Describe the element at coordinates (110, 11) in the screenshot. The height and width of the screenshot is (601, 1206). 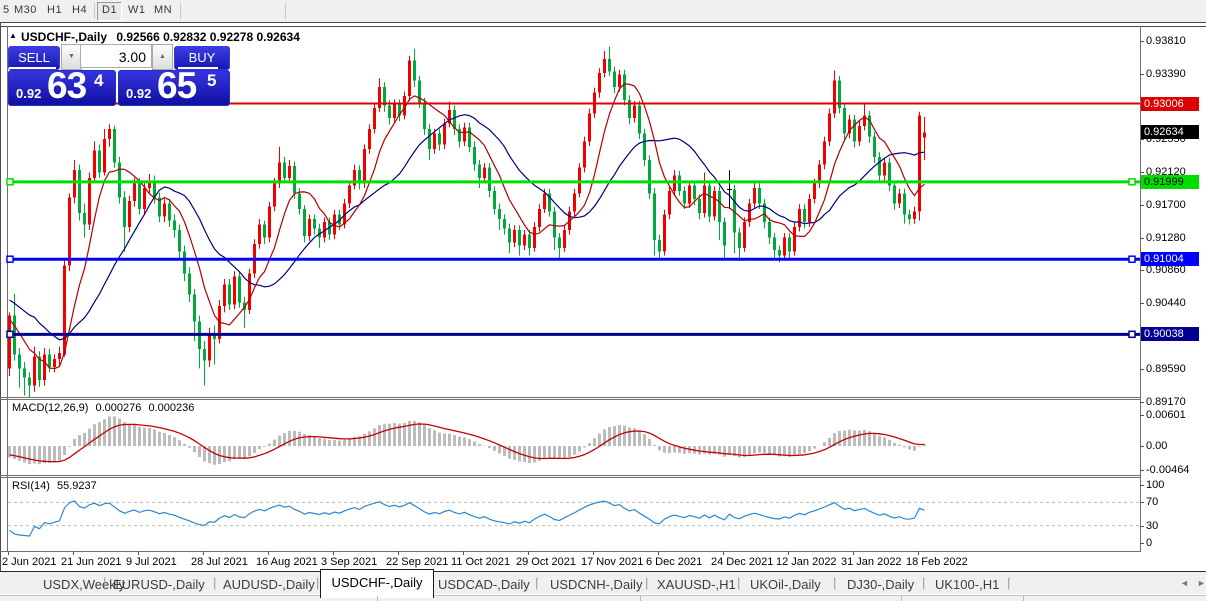
I see `timeframe-button-d1: D1` at that location.